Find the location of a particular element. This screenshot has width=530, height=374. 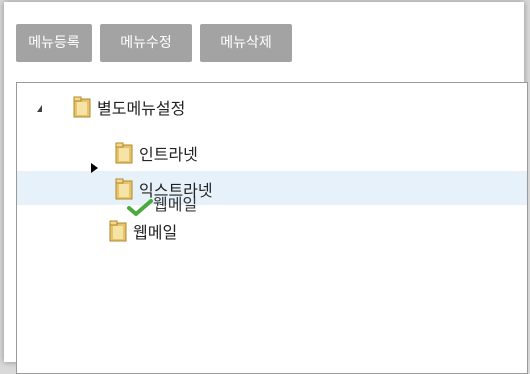

toolbar: 메뉴등록 메뉴수정 메뉴삭제 is located at coordinates (154, 43).